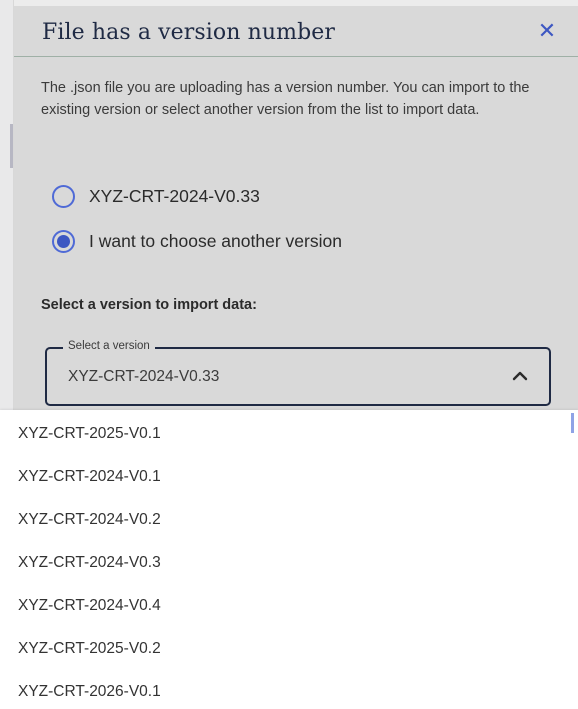 This screenshot has height=709, width=578. I want to click on dropdown-option: XYZ-CRT-2025-V0.2, so click(89, 652).